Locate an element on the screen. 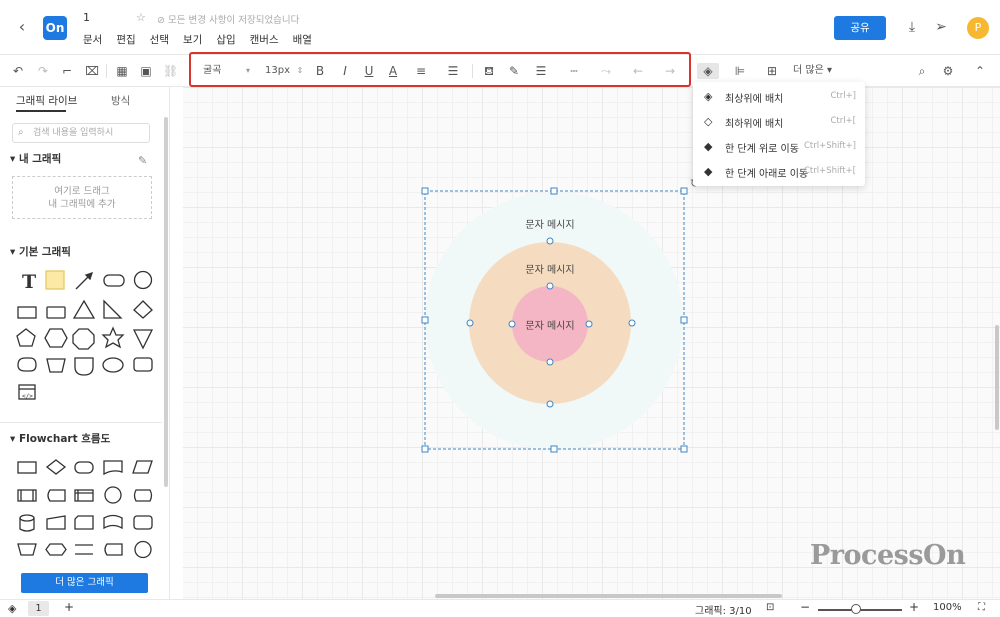 The width and height of the screenshot is (1000, 617). vertical-scrollbar is located at coordinates (997, 377).